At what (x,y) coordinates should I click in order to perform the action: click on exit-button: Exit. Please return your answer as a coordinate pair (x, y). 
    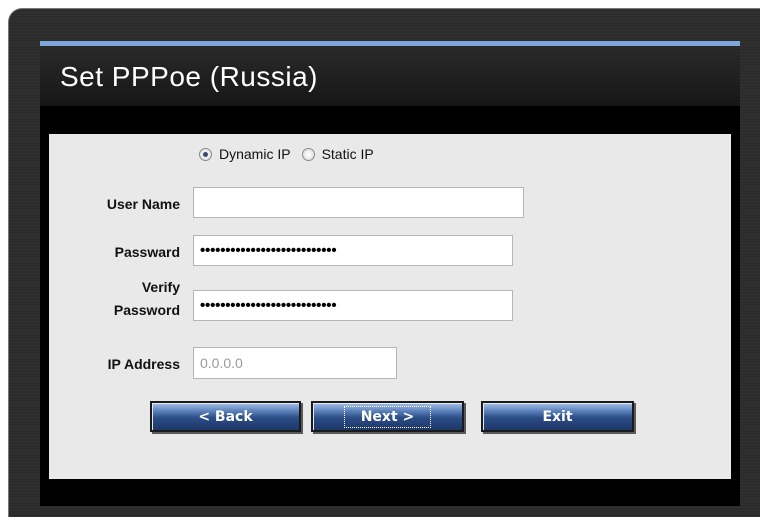
    Looking at the image, I should click on (557, 416).